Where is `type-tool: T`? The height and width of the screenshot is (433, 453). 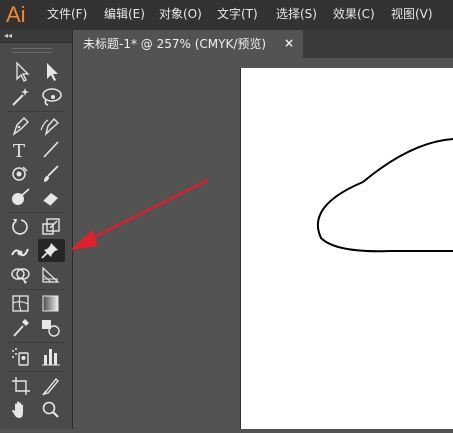
type-tool: T is located at coordinates (21, 149).